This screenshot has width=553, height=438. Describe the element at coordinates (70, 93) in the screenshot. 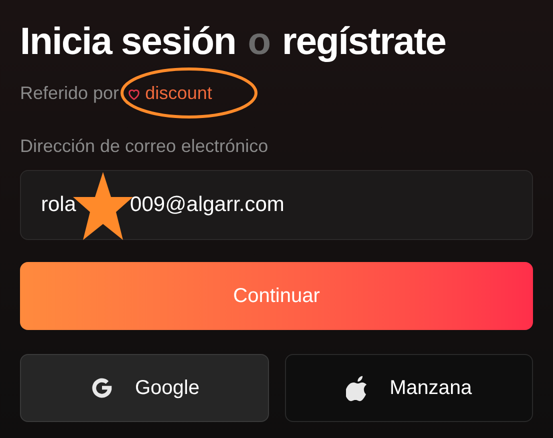

I see `referral-label: Referido por` at that location.